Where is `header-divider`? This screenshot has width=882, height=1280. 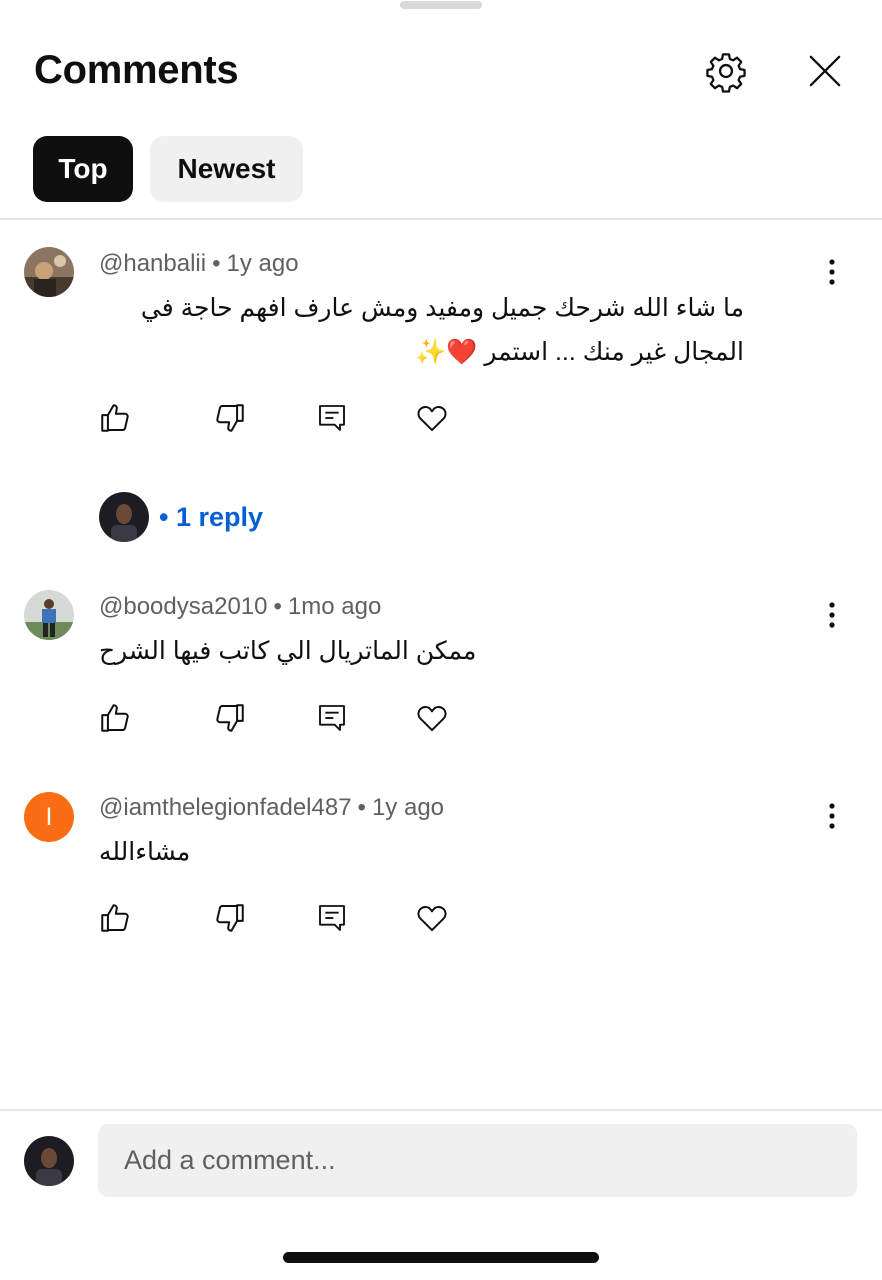
header-divider is located at coordinates (441, 219).